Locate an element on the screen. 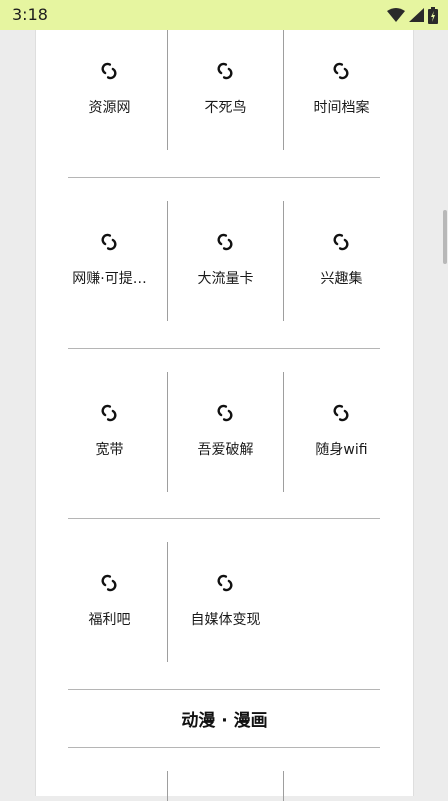 Image resolution: width=448 pixels, height=801 pixels. grid-item-label: 大流量卡 is located at coordinates (225, 279).